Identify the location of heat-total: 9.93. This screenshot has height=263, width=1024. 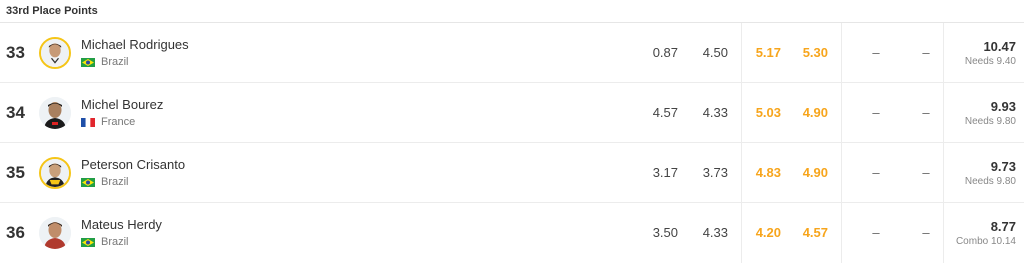
(1003, 106).